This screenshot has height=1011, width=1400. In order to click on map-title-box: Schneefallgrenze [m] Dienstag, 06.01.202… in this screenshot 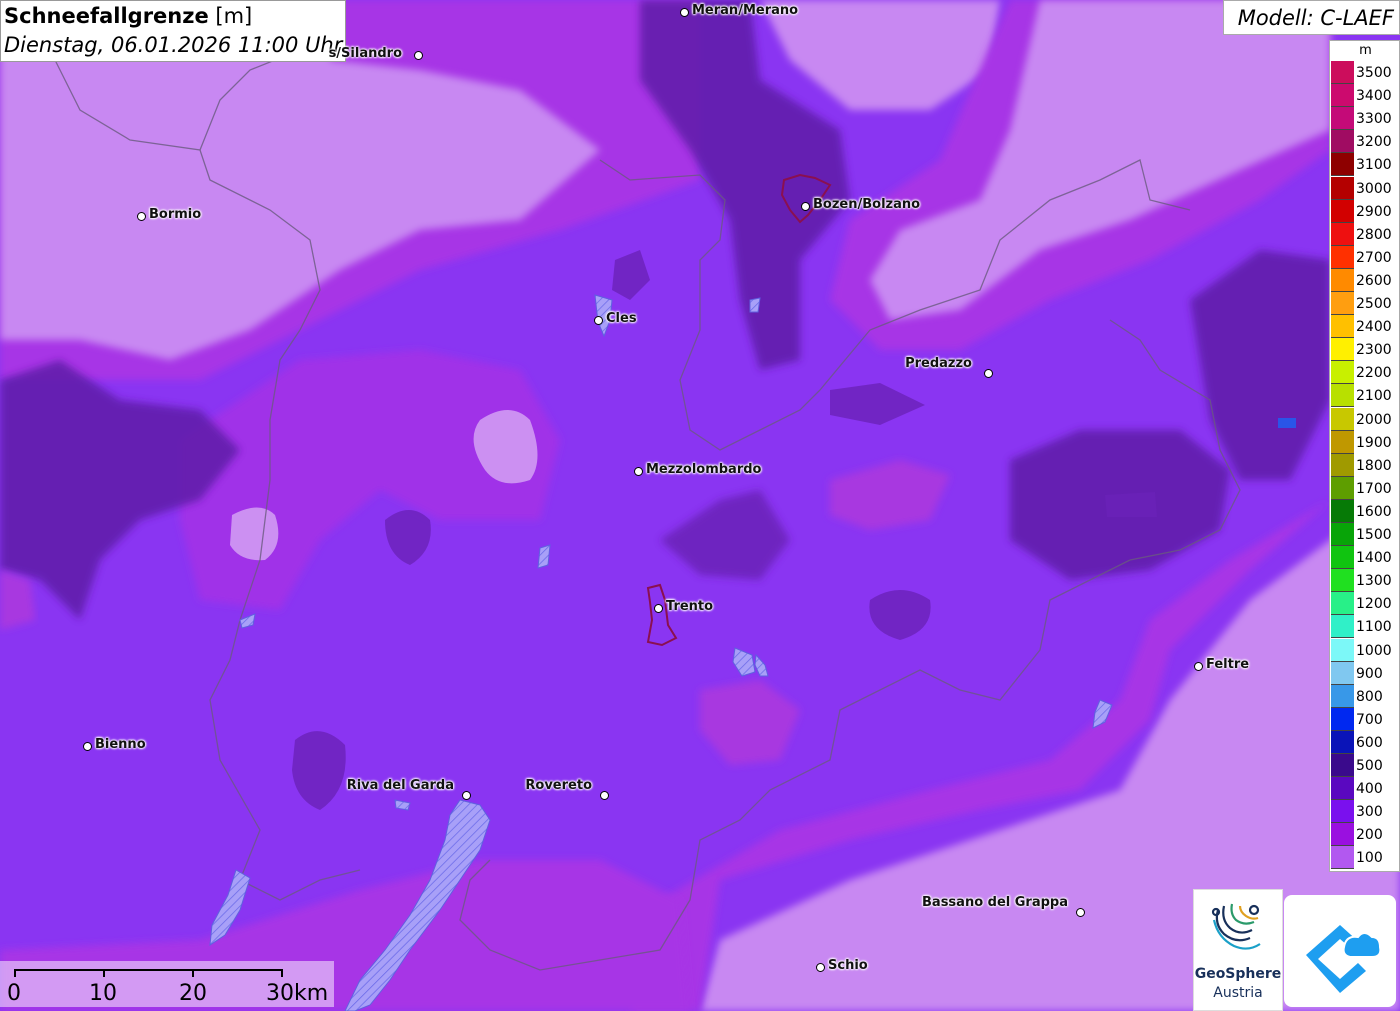, I will do `click(173, 31)`.